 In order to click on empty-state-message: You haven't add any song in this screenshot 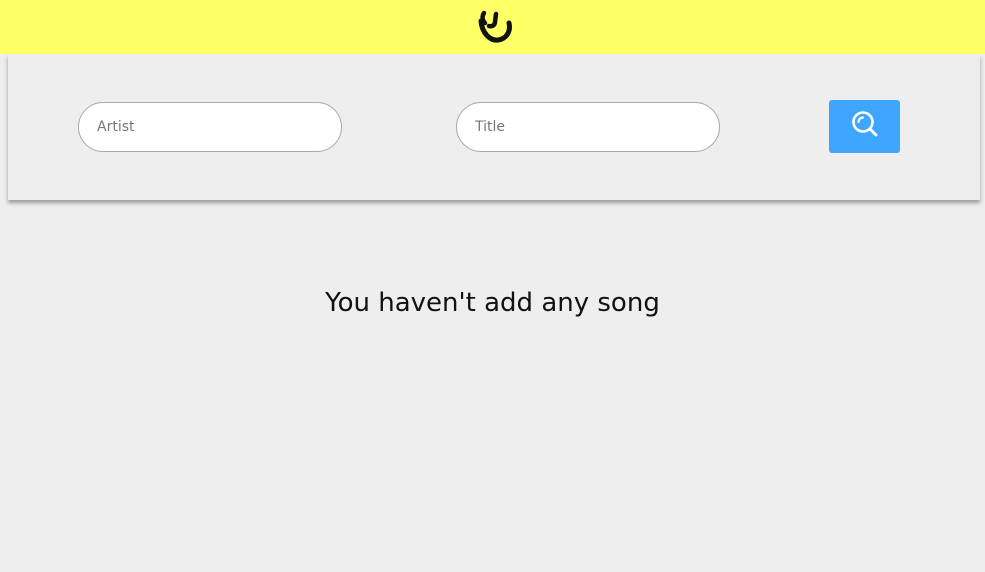, I will do `click(492, 303)`.